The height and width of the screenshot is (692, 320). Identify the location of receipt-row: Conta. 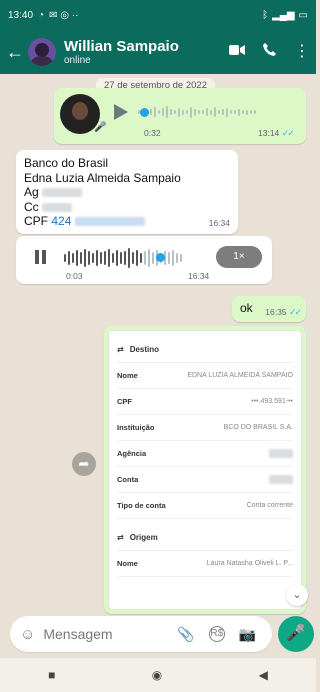
(205, 480).